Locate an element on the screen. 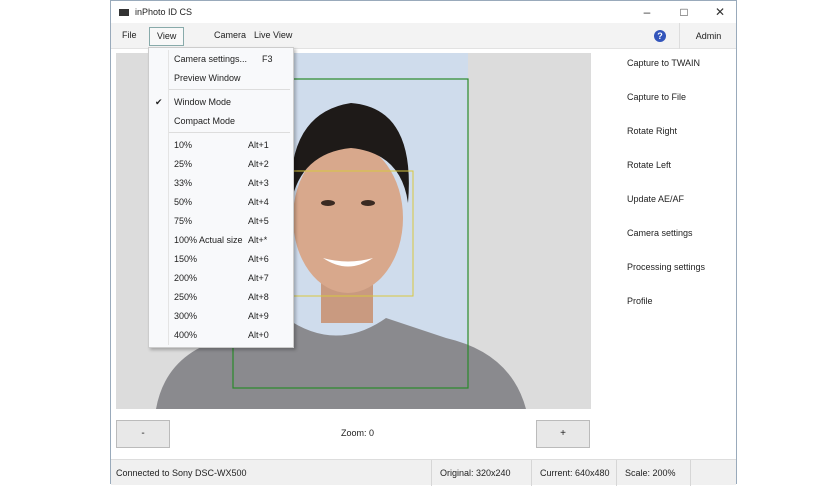 This screenshot has width=836, height=486. menu-item-zoom: 25% Alt+2 is located at coordinates (221, 164).